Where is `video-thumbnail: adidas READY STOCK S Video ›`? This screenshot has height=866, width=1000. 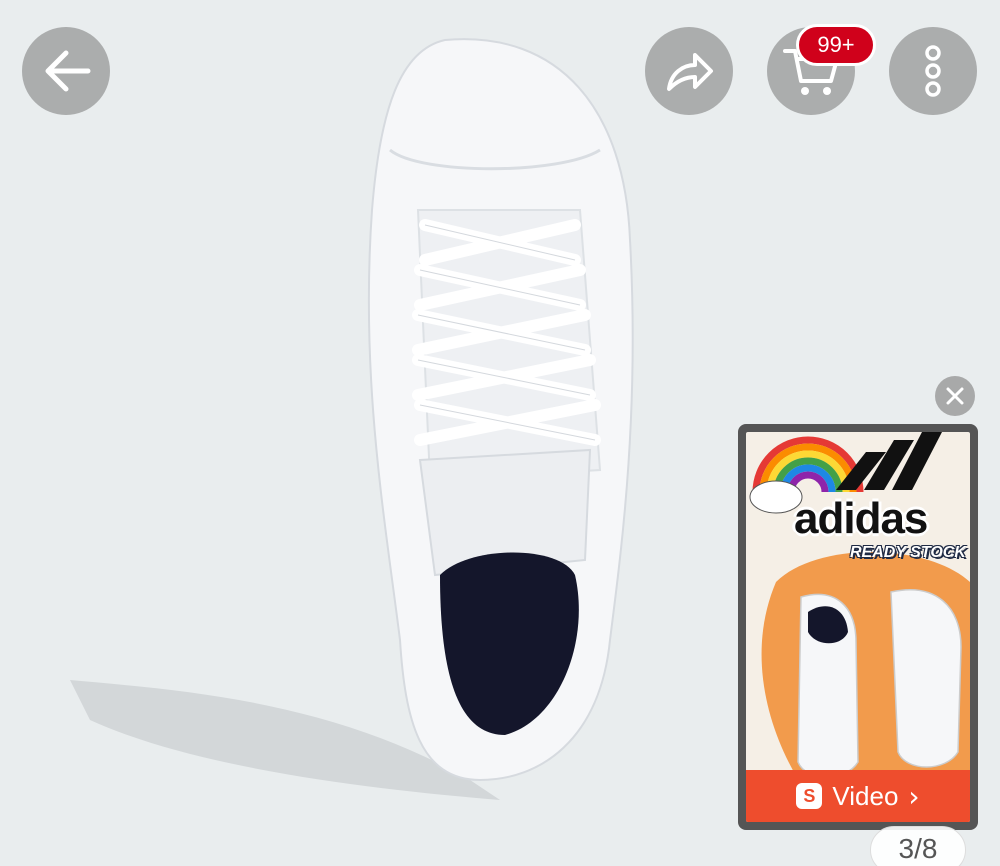
video-thumbnail: adidas READY STOCK S Video › is located at coordinates (858, 627).